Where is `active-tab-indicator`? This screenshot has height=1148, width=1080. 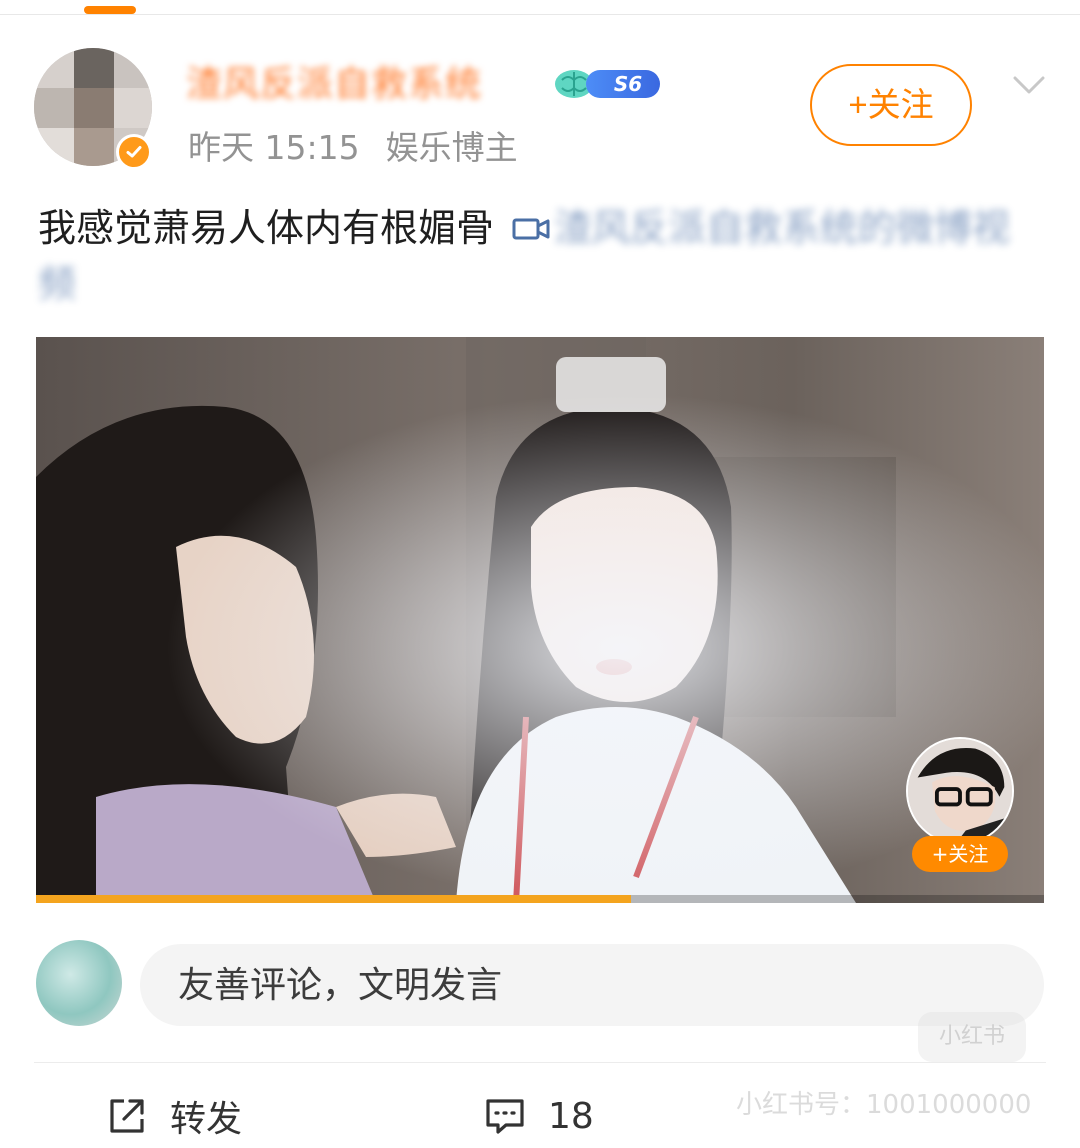
active-tab-indicator is located at coordinates (110, 10).